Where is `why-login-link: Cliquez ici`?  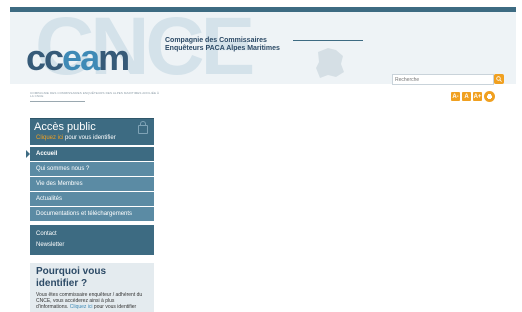 why-login-link: Cliquez ici is located at coordinates (81, 307).